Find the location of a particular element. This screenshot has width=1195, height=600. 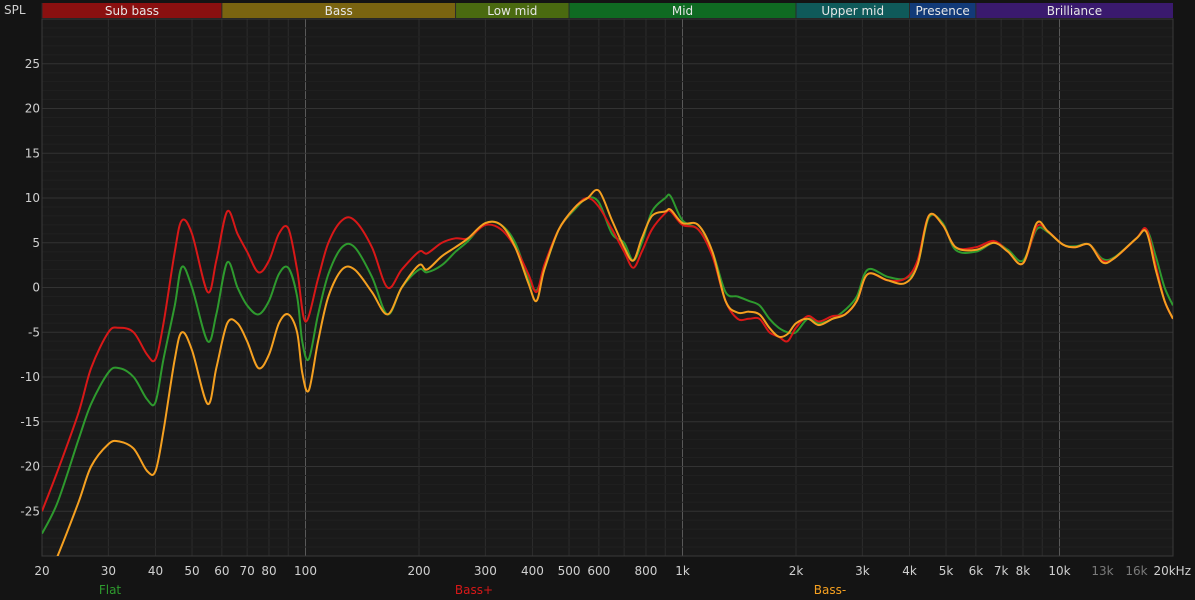

band-label-1: Bass is located at coordinates (339, 11).